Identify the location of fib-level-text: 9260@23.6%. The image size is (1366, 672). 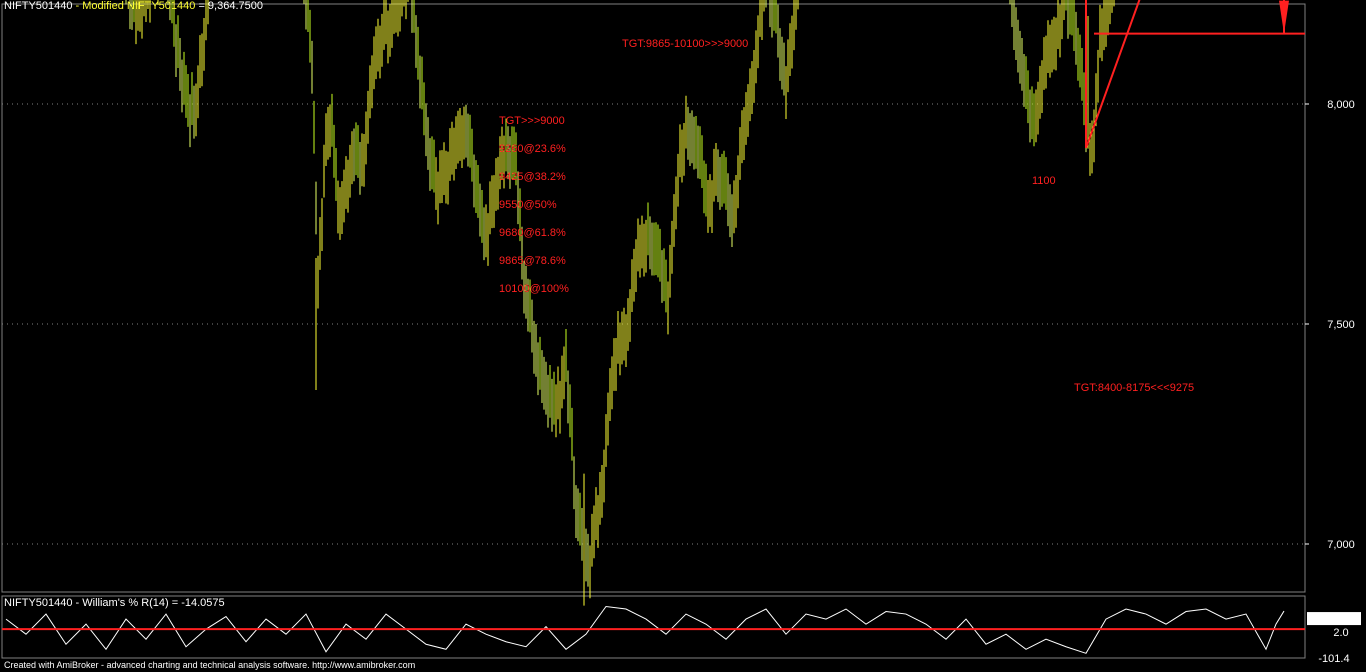
(532, 149).